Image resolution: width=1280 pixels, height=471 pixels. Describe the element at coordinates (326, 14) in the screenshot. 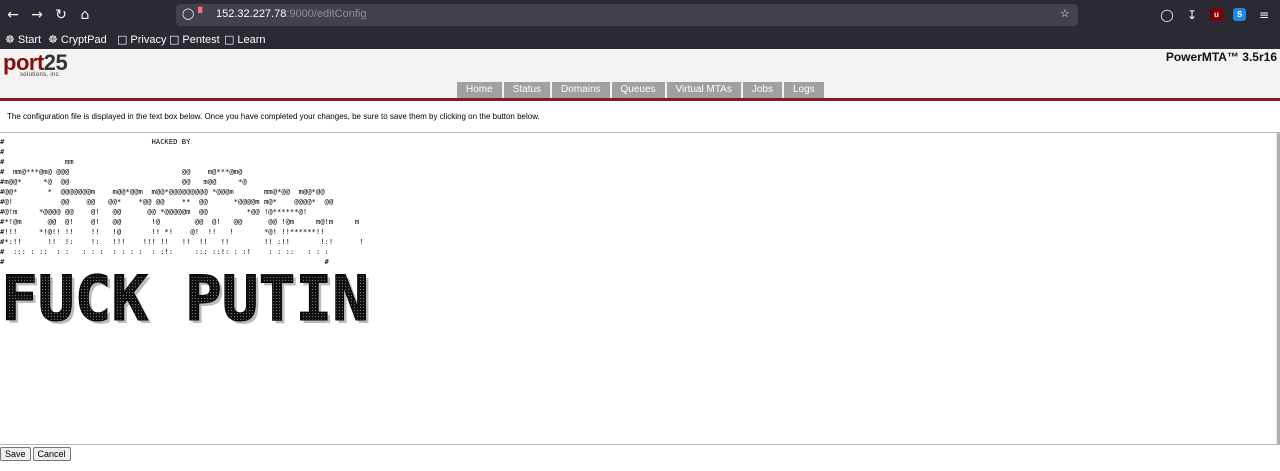

I see `url-path: :9000/editConfig` at that location.